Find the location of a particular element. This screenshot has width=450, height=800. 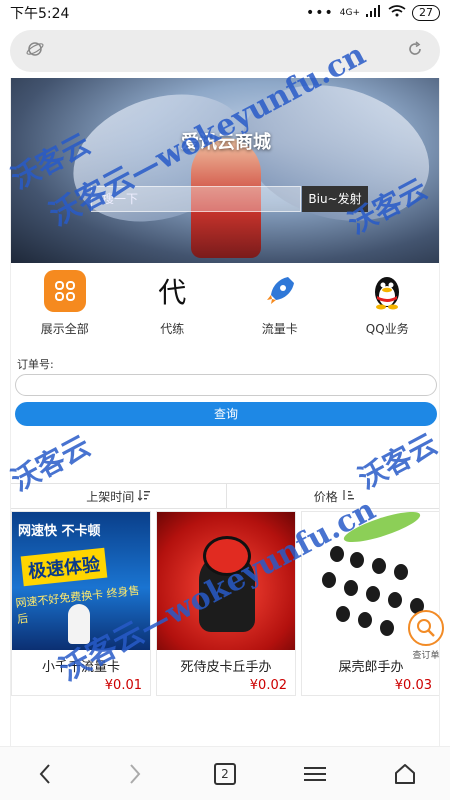

product-name: 小千千流量卡 is located at coordinates (80, 667).